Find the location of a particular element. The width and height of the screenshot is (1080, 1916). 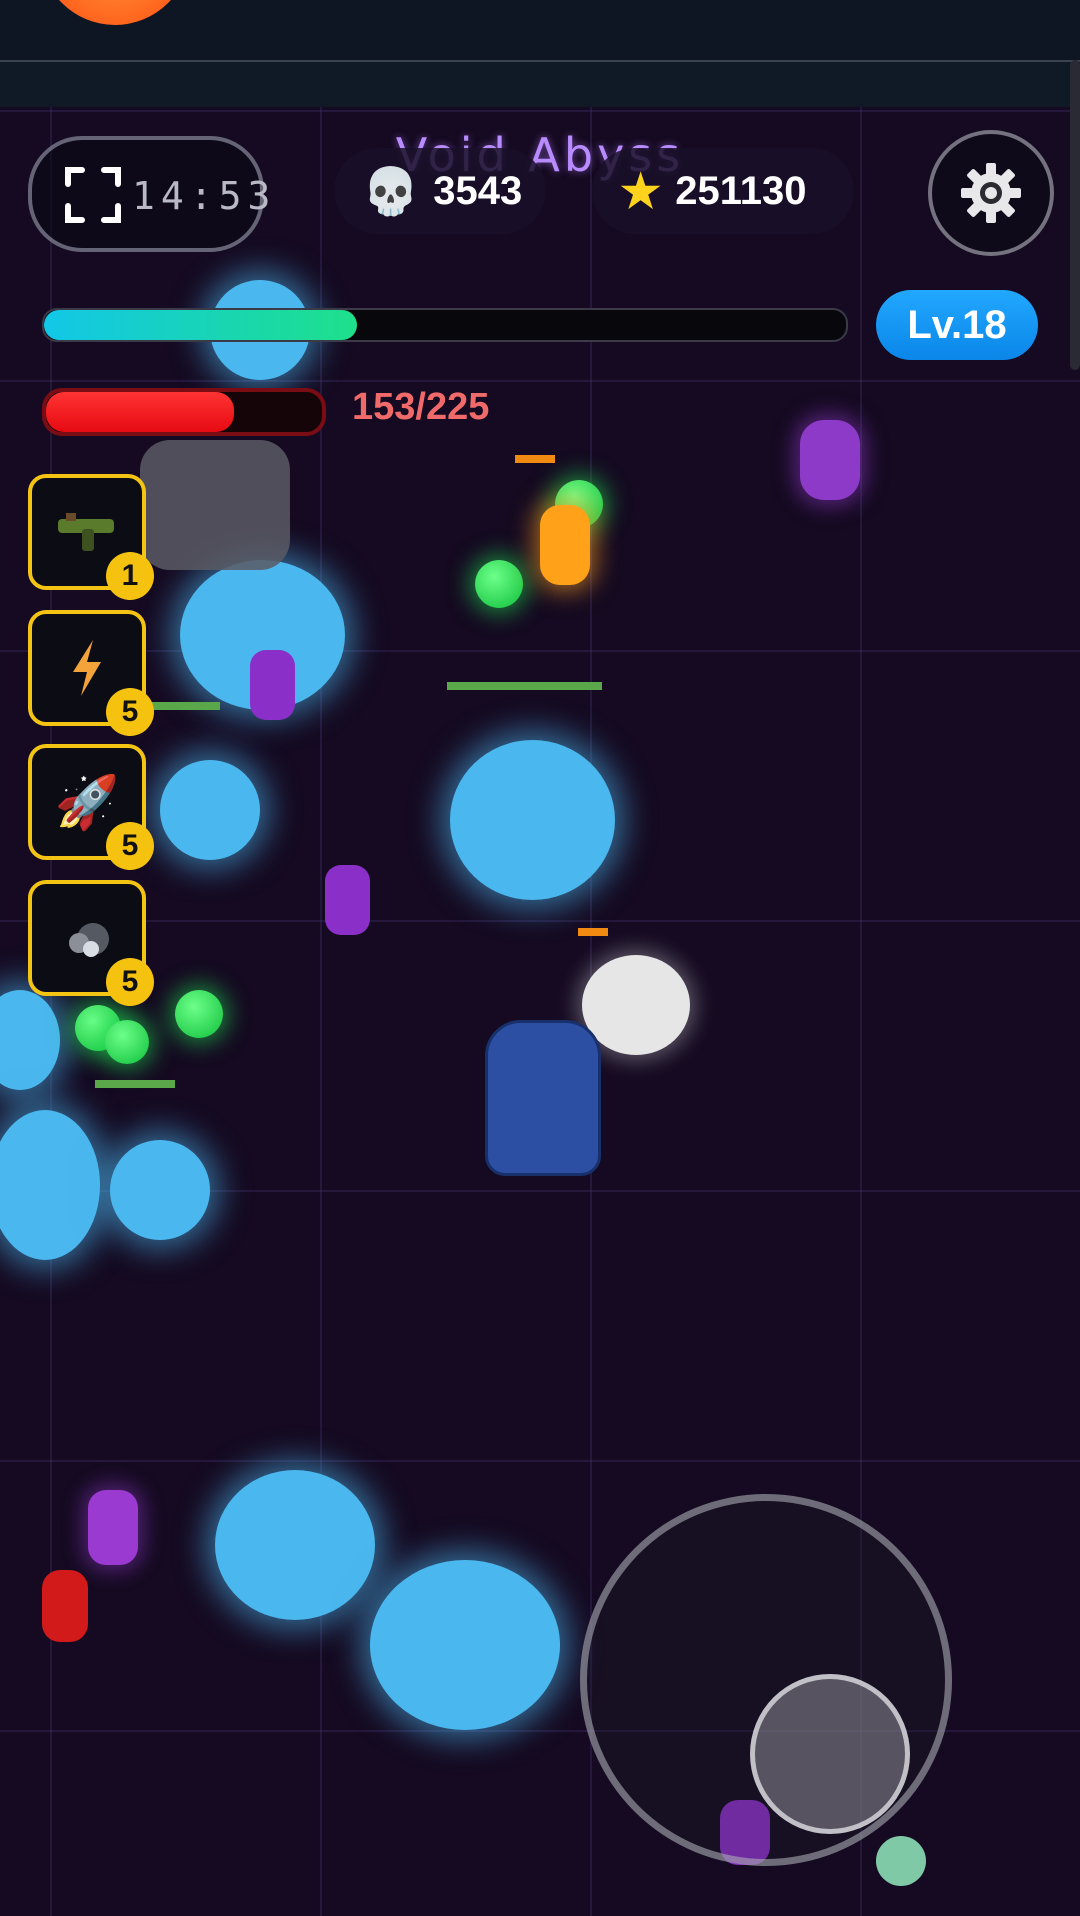

pickup-orb is located at coordinates (901, 1861).